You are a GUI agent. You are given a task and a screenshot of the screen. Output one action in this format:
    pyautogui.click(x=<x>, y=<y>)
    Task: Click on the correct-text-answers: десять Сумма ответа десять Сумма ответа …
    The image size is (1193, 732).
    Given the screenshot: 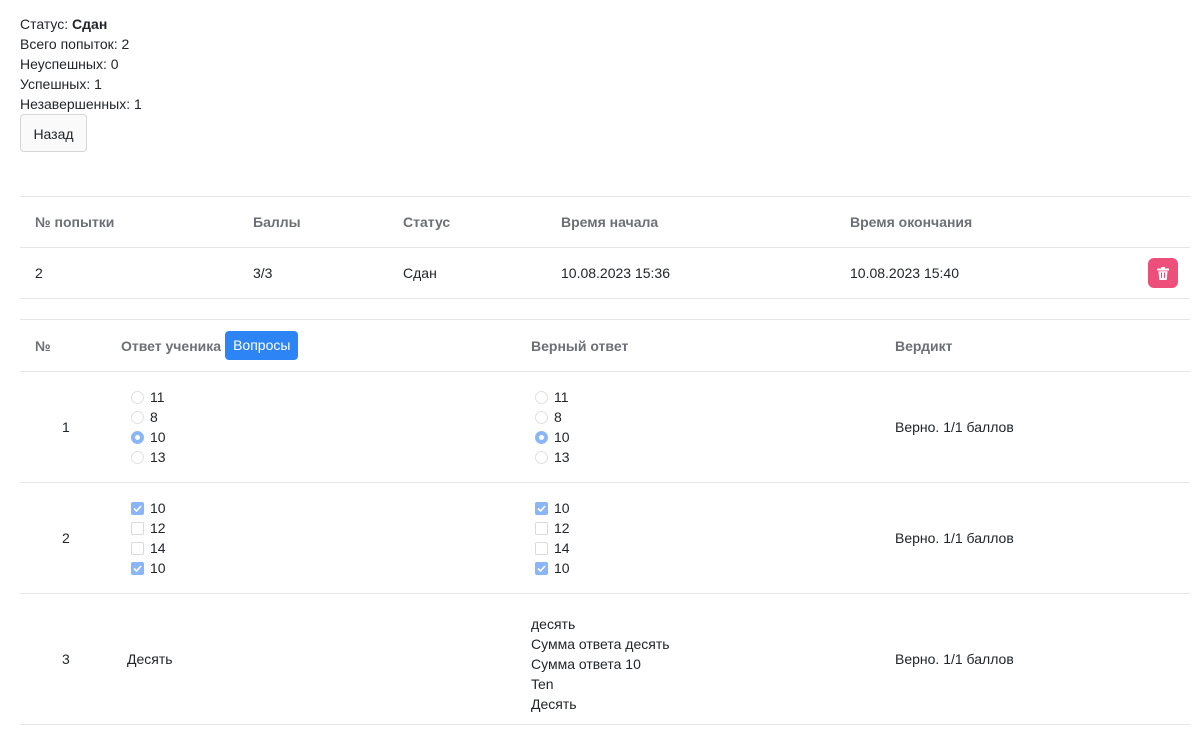 What is the action you would take?
    pyautogui.click(x=600, y=664)
    